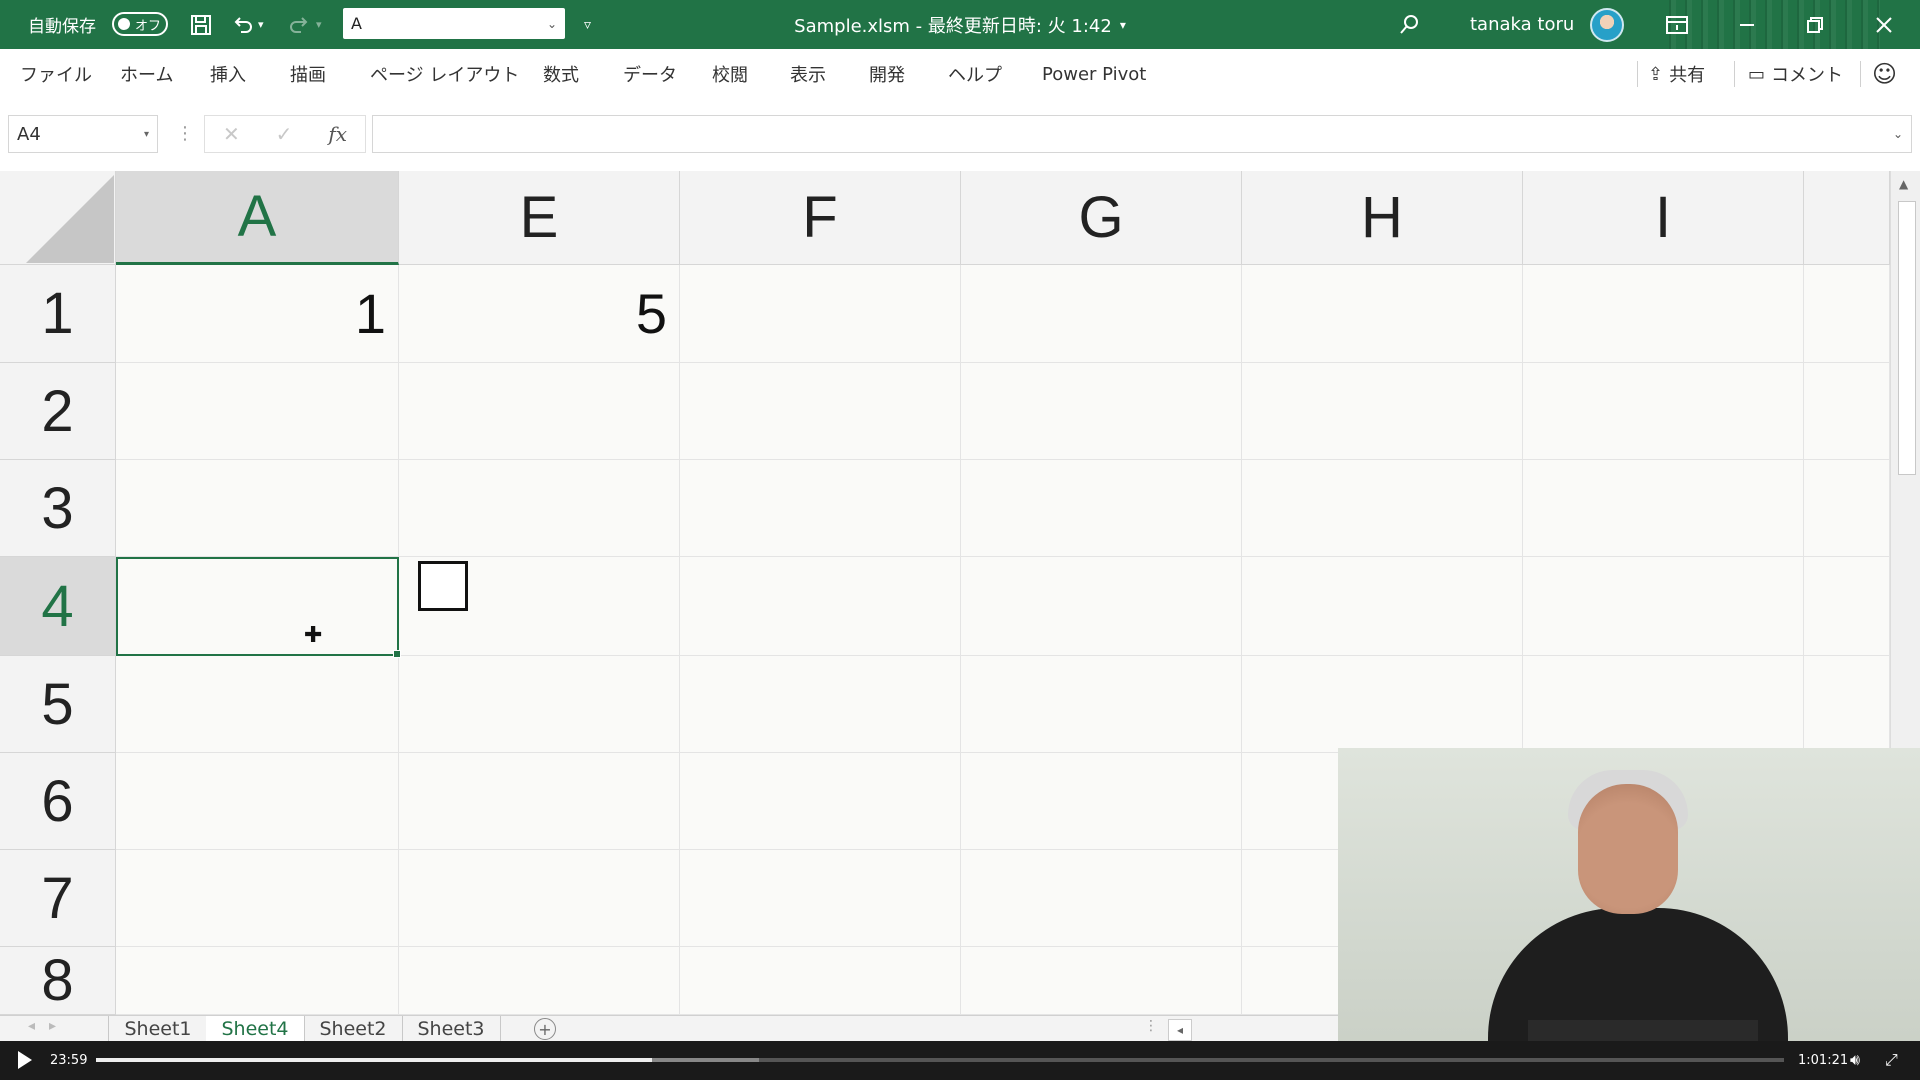 The height and width of the screenshot is (1080, 1920). I want to click on undo-icon, so click(243, 24).